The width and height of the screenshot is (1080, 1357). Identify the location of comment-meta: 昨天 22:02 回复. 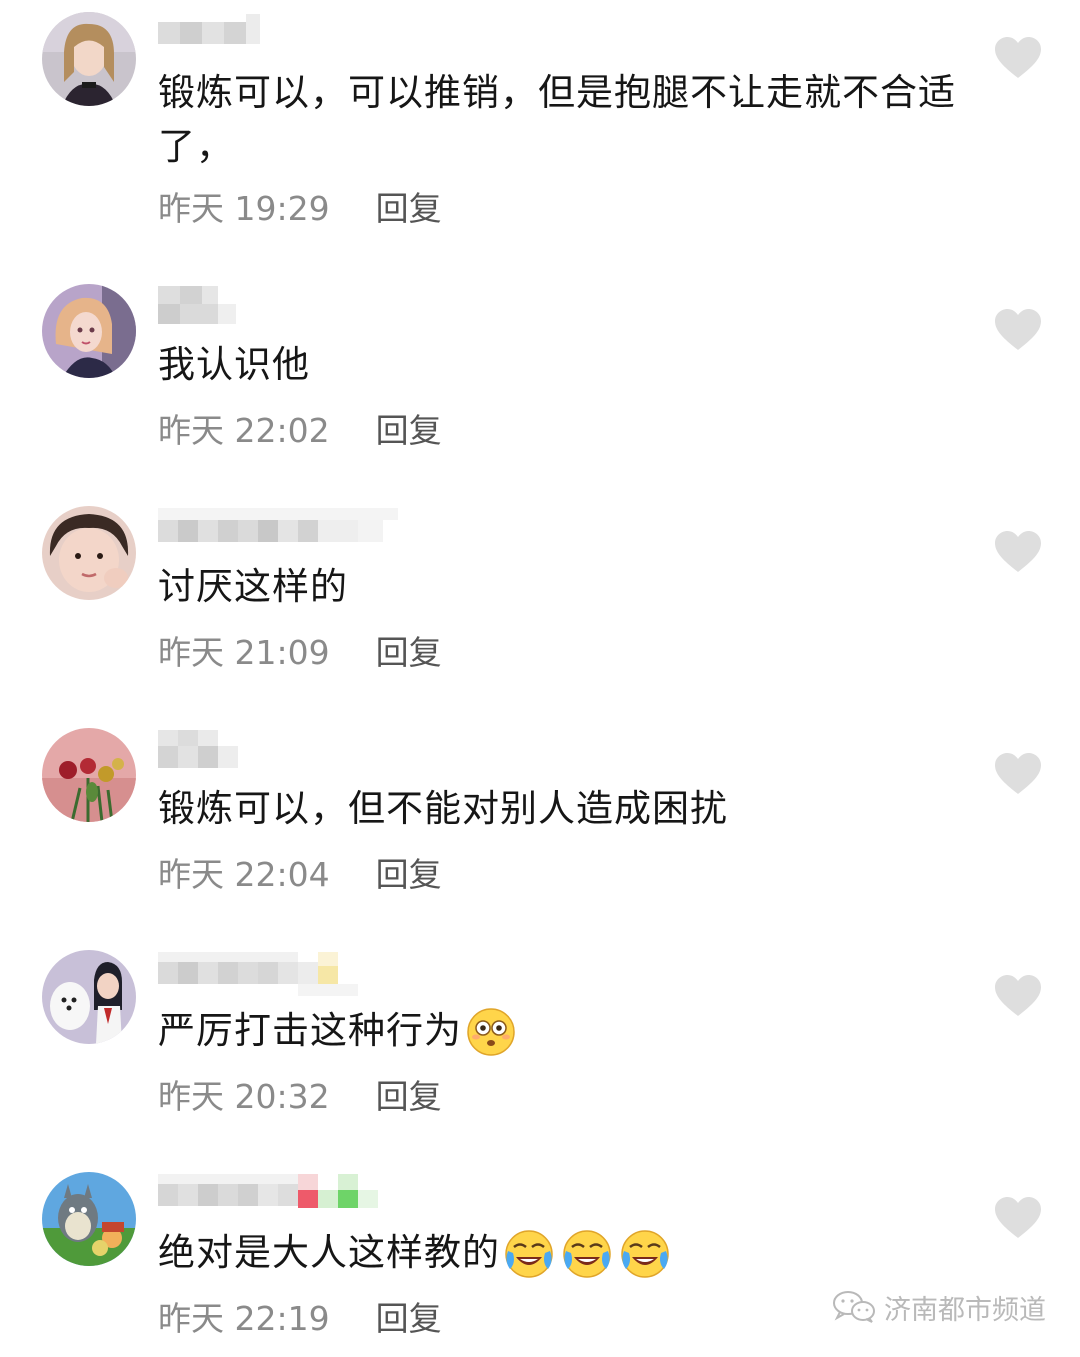
(300, 428).